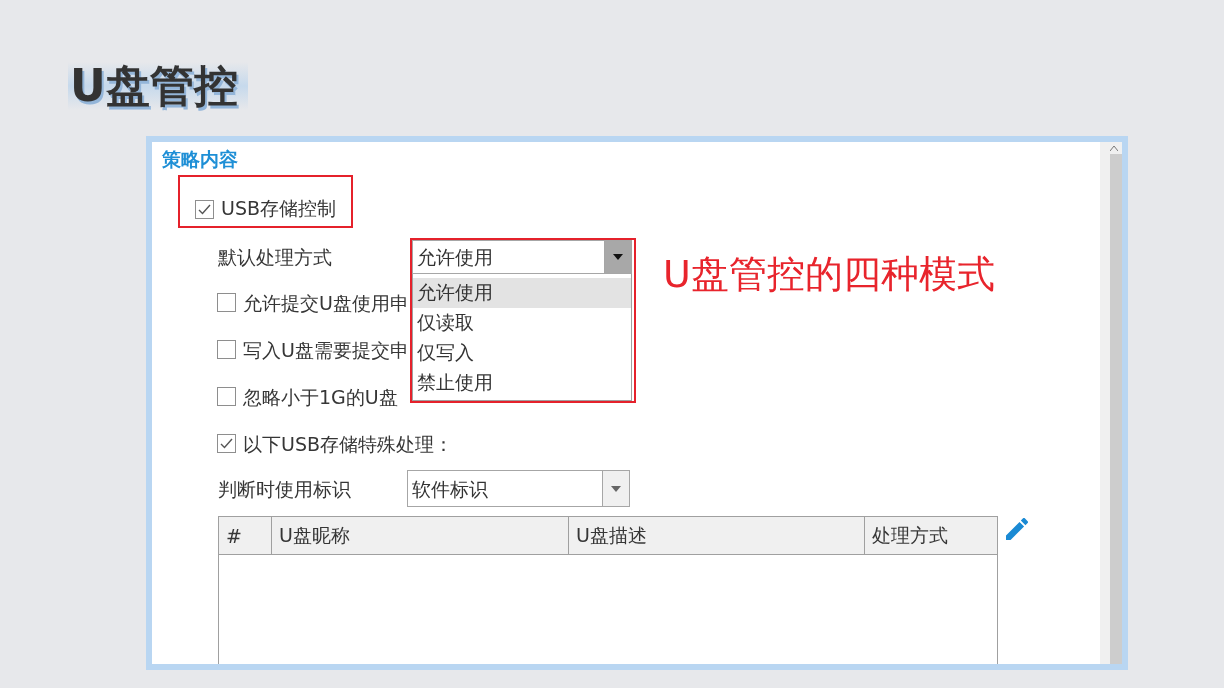  What do you see at coordinates (518, 488) in the screenshot?
I see `identifier-dropdown: 软件标识` at bounding box center [518, 488].